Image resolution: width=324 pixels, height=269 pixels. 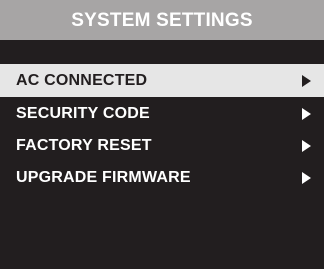 I want to click on page-title: SYSTEM SETTINGS, so click(x=162, y=20).